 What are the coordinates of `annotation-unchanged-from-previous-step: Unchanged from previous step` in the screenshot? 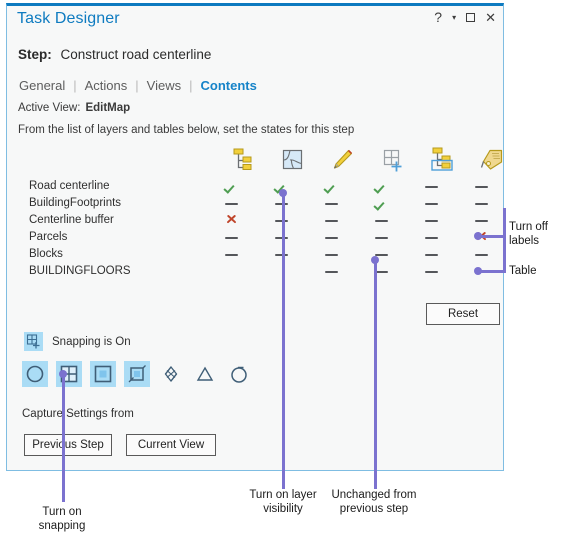 It's located at (374, 502).